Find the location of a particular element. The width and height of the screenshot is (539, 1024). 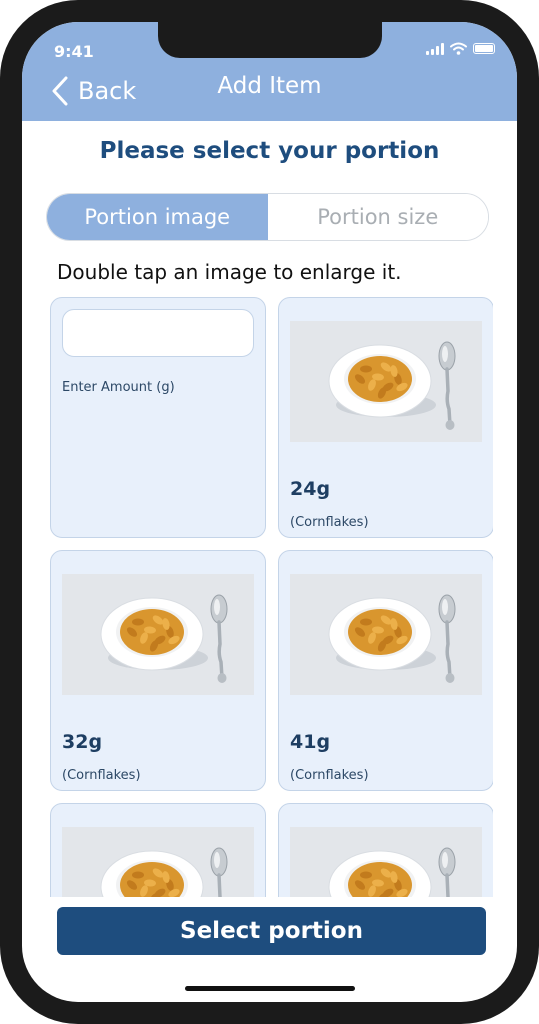

wifi-icon is located at coordinates (458, 48).